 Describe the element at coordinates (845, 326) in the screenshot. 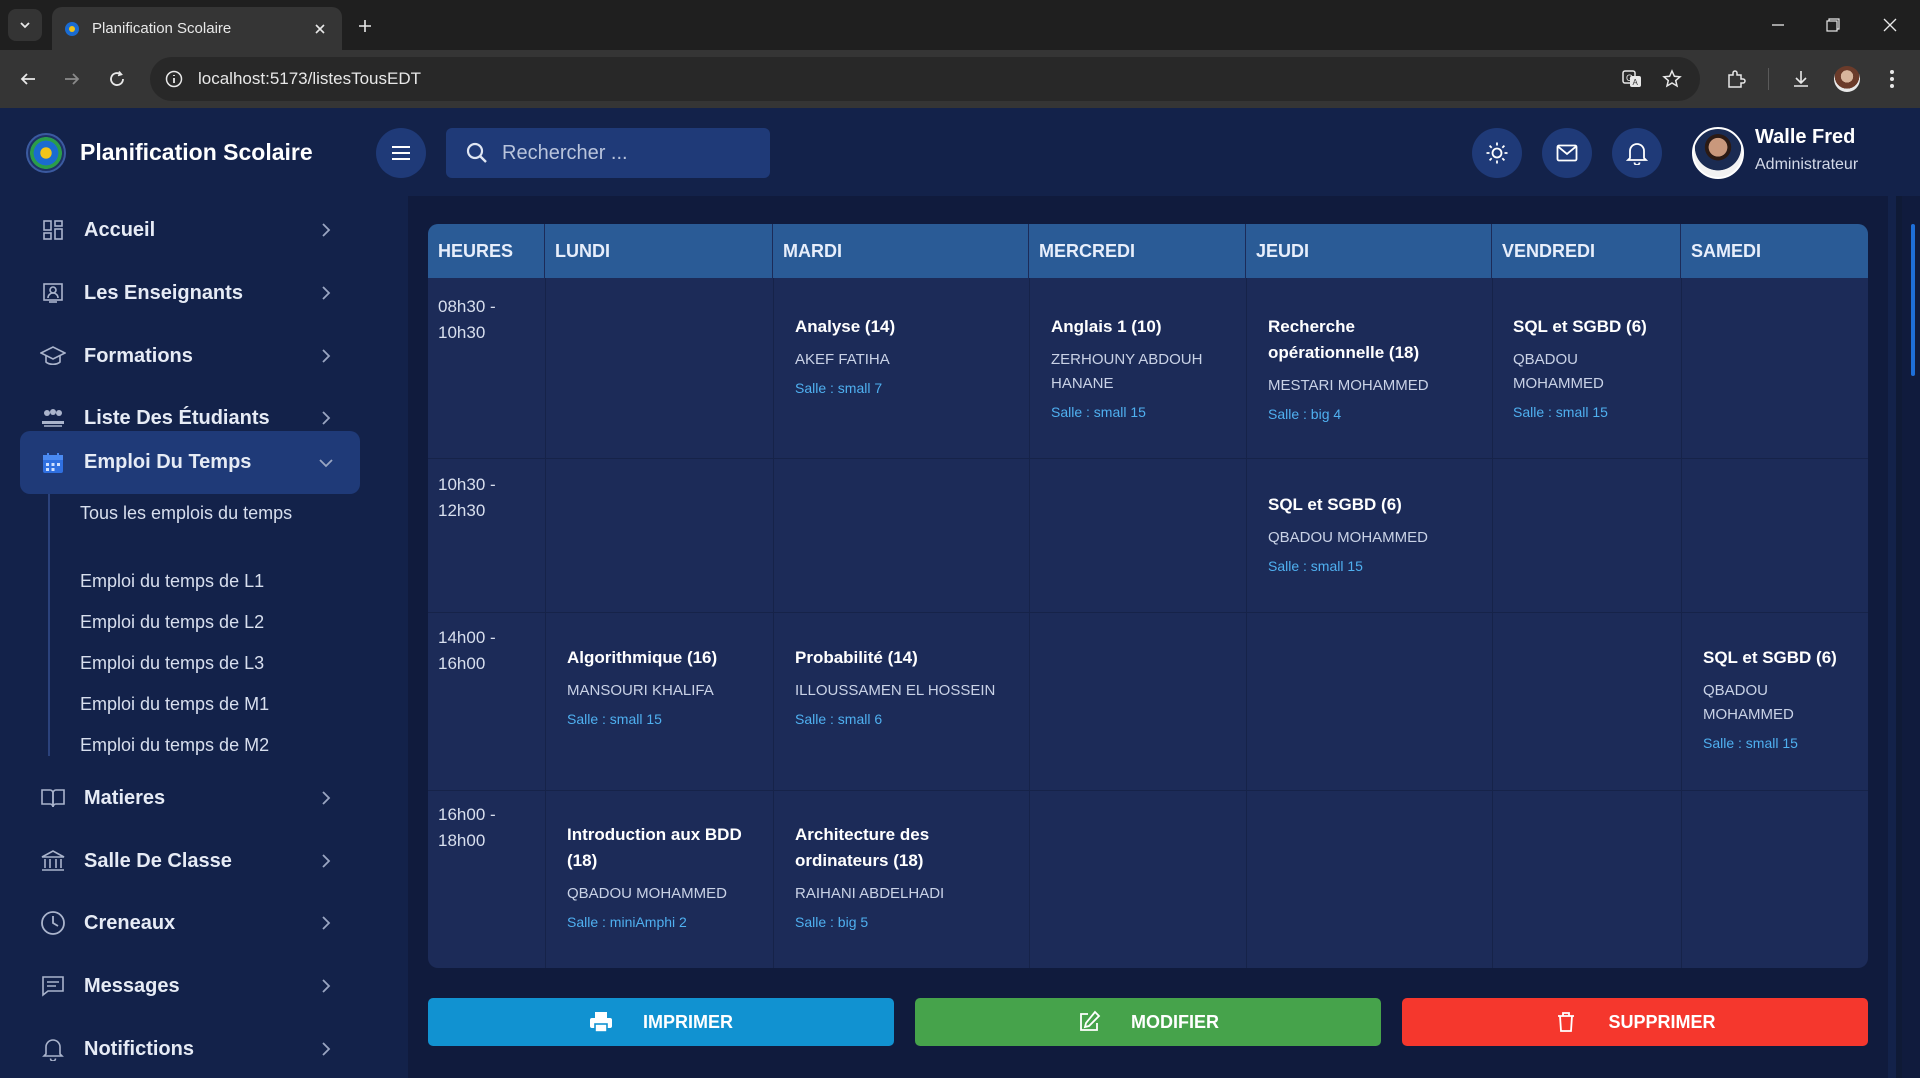

I see `course-name: Analyse (14)` at that location.